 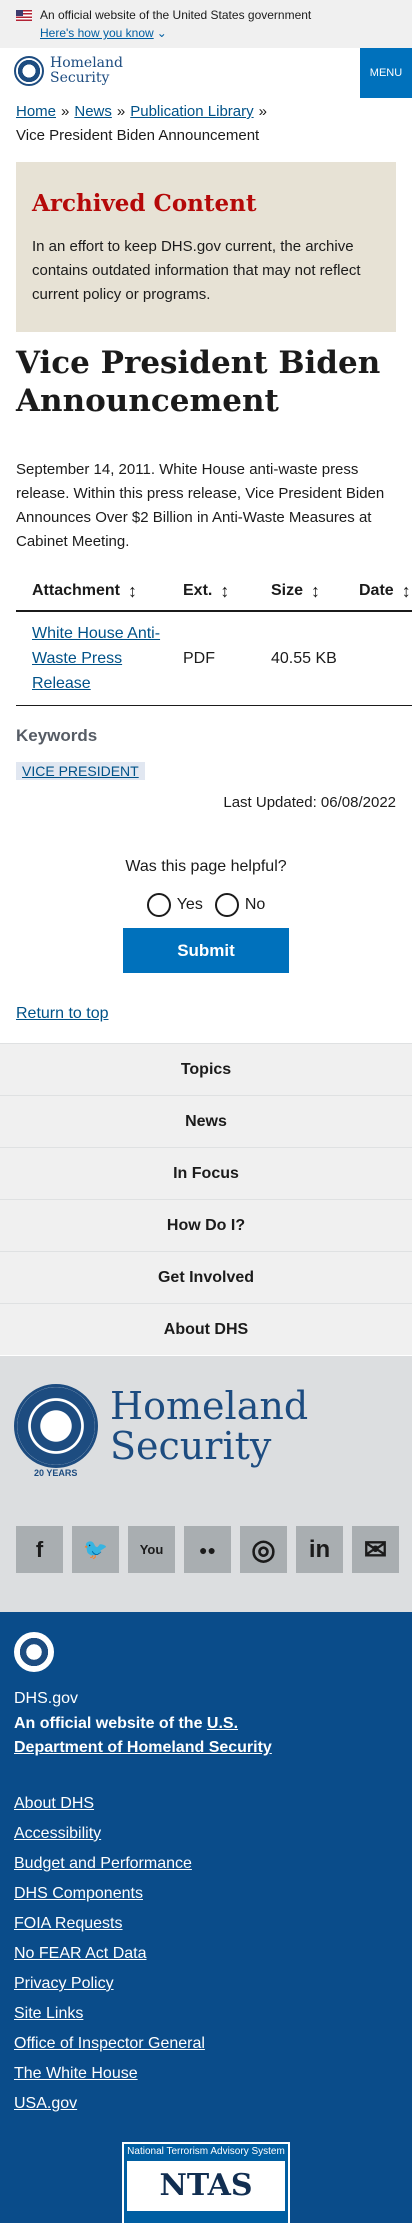 I want to click on footer-link-about-dhs: About DHS, so click(x=109, y=1804).